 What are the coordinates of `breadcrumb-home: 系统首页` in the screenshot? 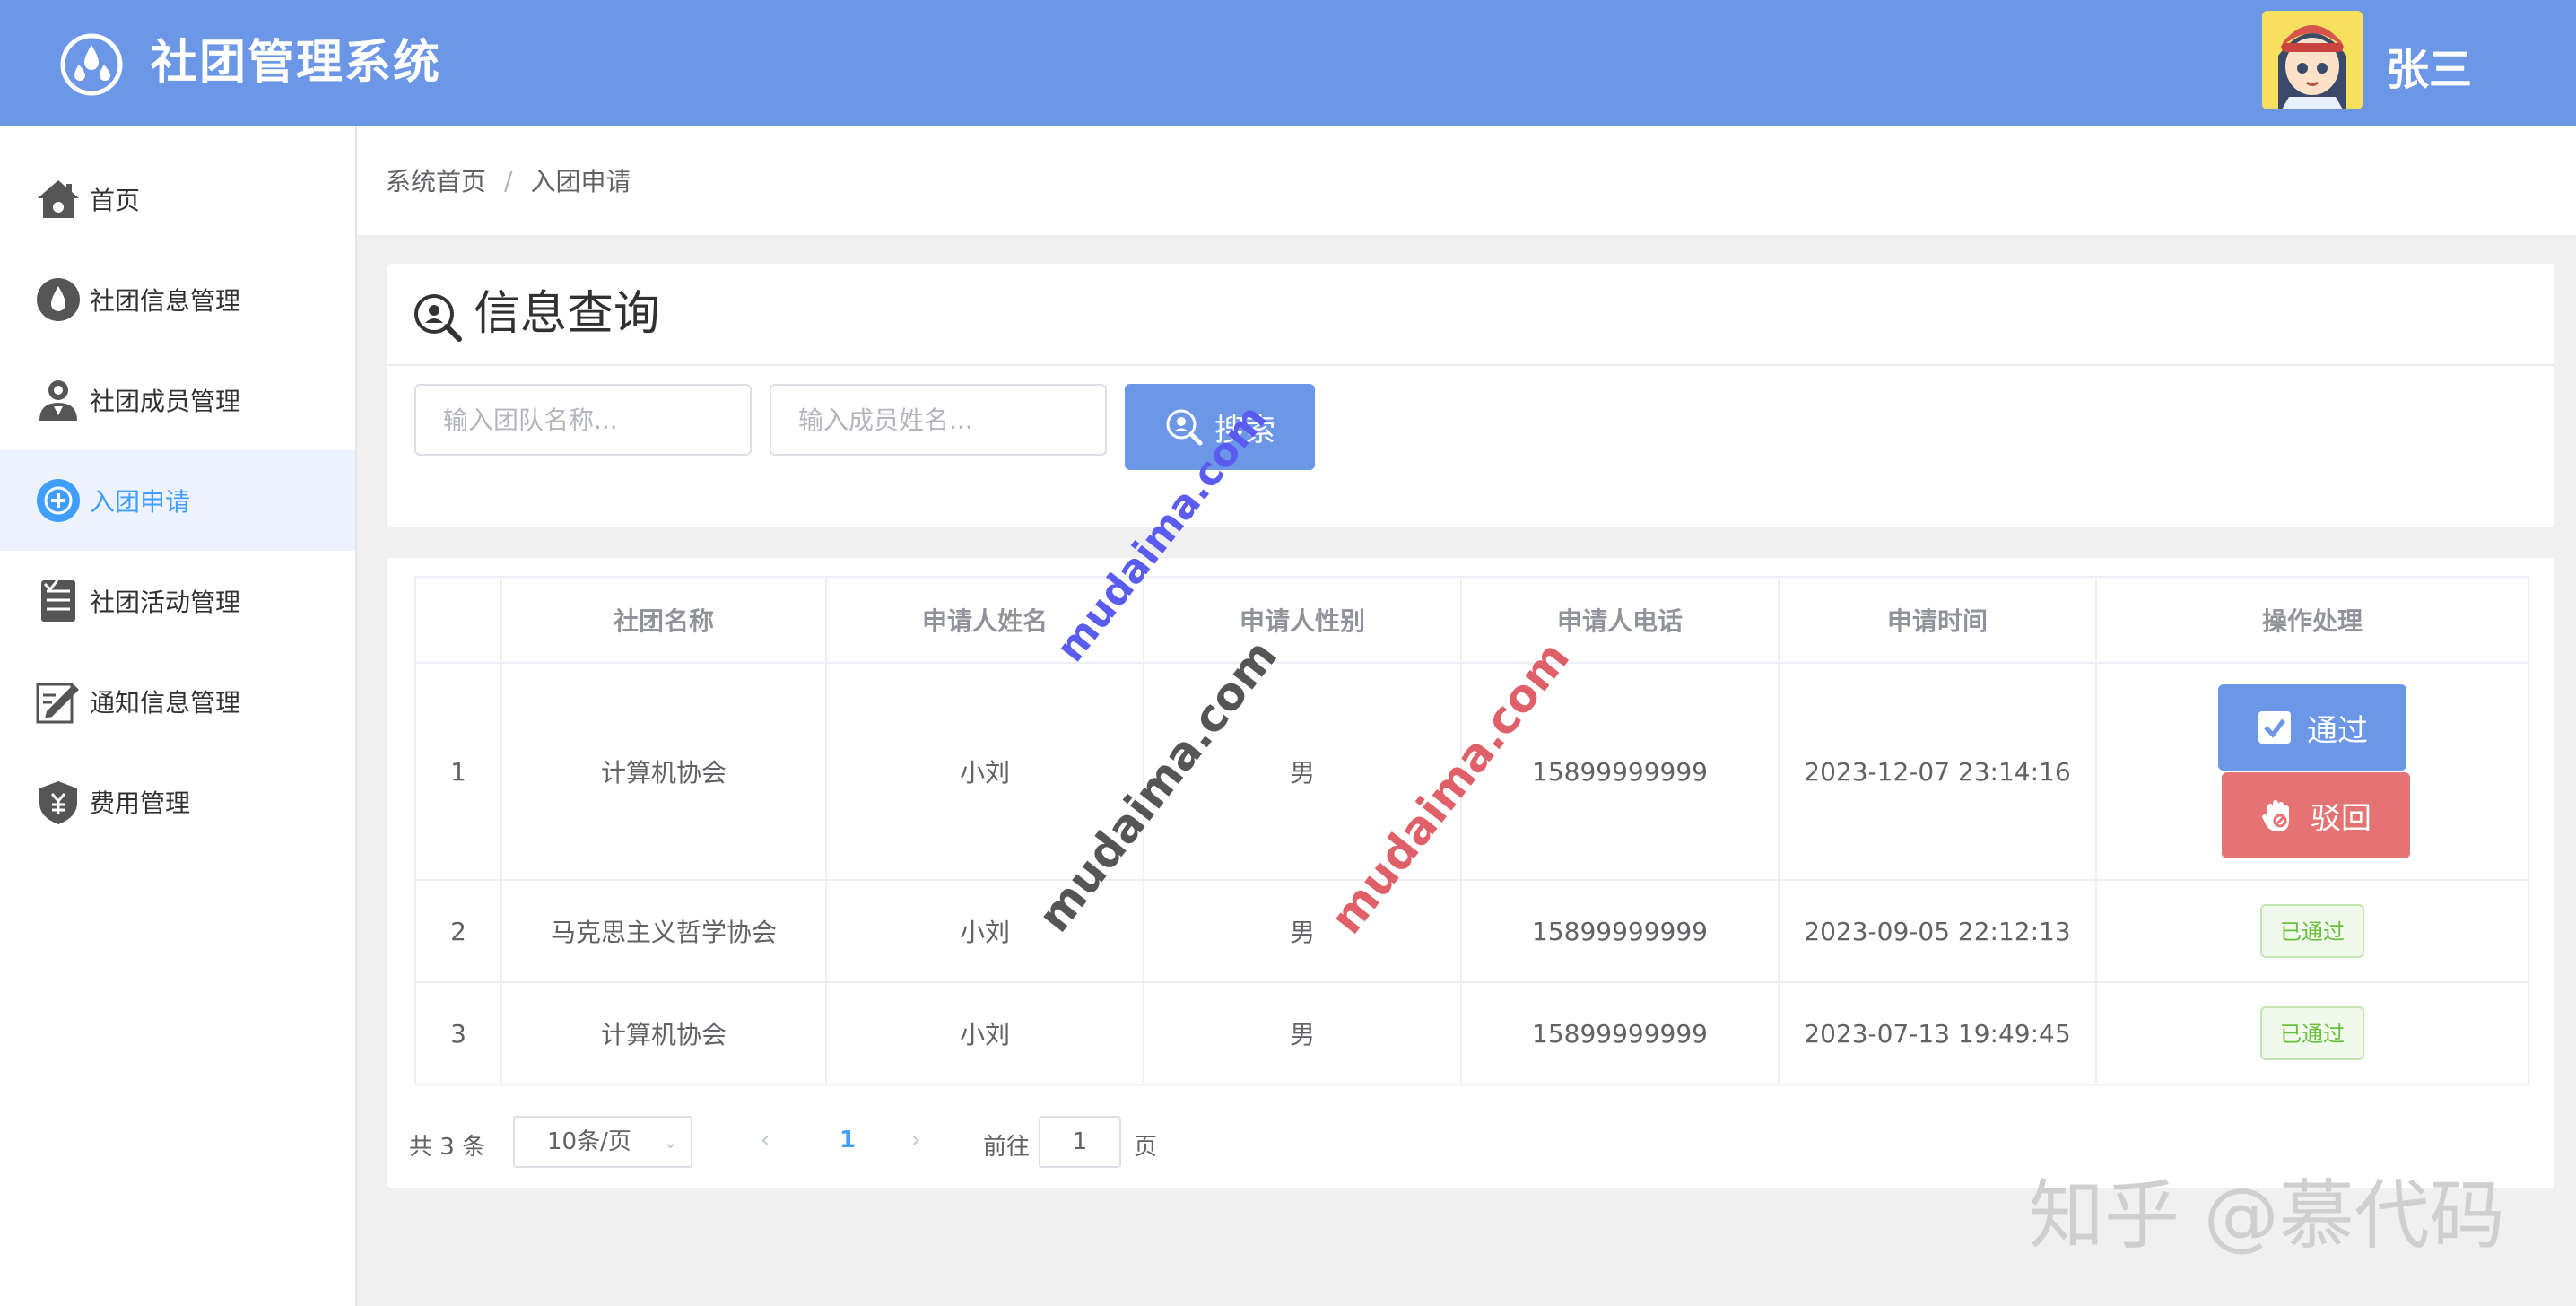 It's located at (436, 180).